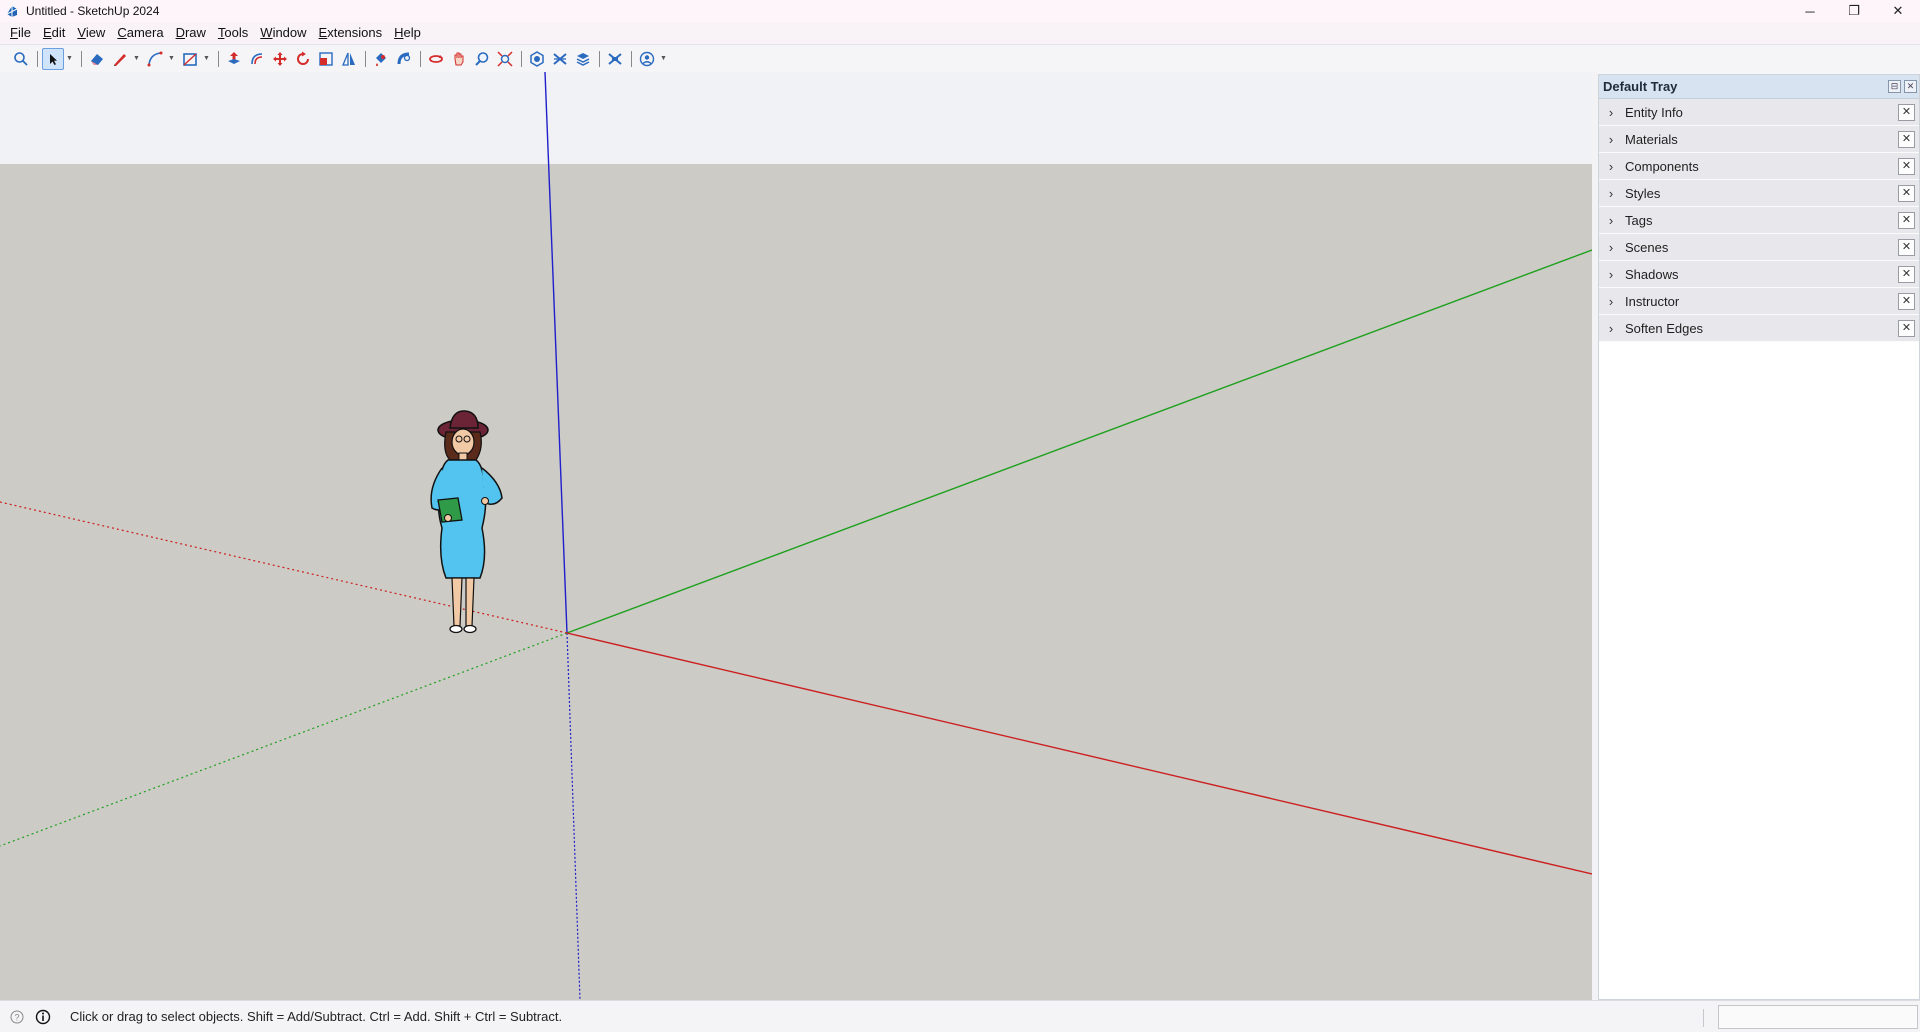  Describe the element at coordinates (436, 59) in the screenshot. I see `orbit-tool-button` at that location.